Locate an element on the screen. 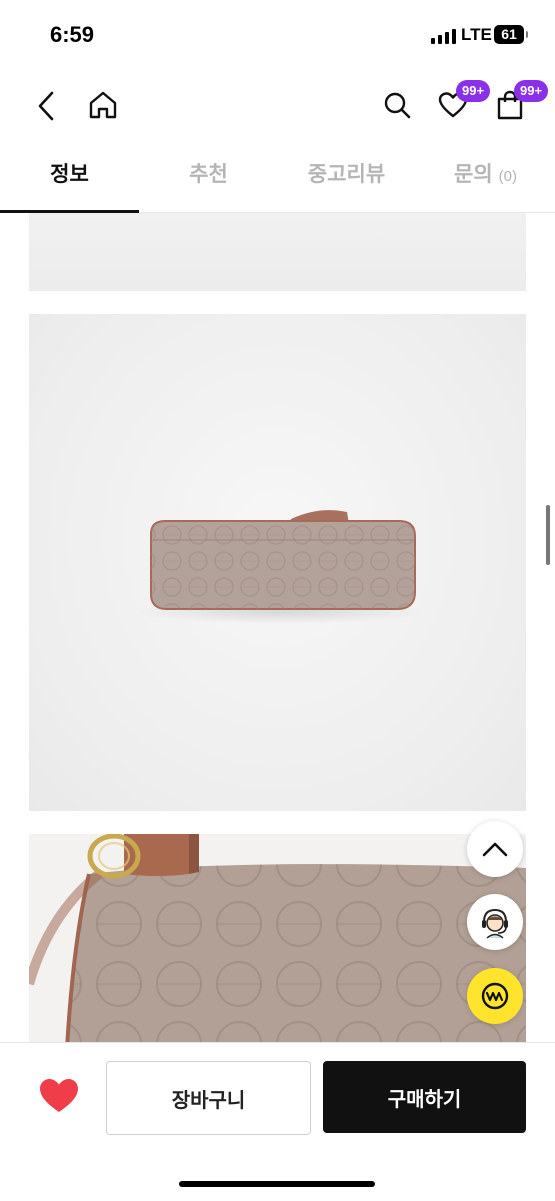  won-chat-icon is located at coordinates (495, 996).